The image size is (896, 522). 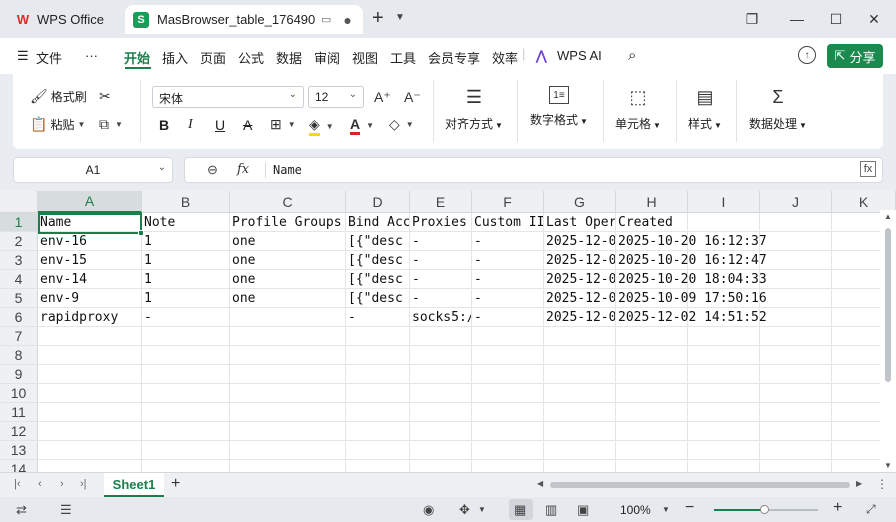 I want to click on cell-d11, so click(x=378, y=412).